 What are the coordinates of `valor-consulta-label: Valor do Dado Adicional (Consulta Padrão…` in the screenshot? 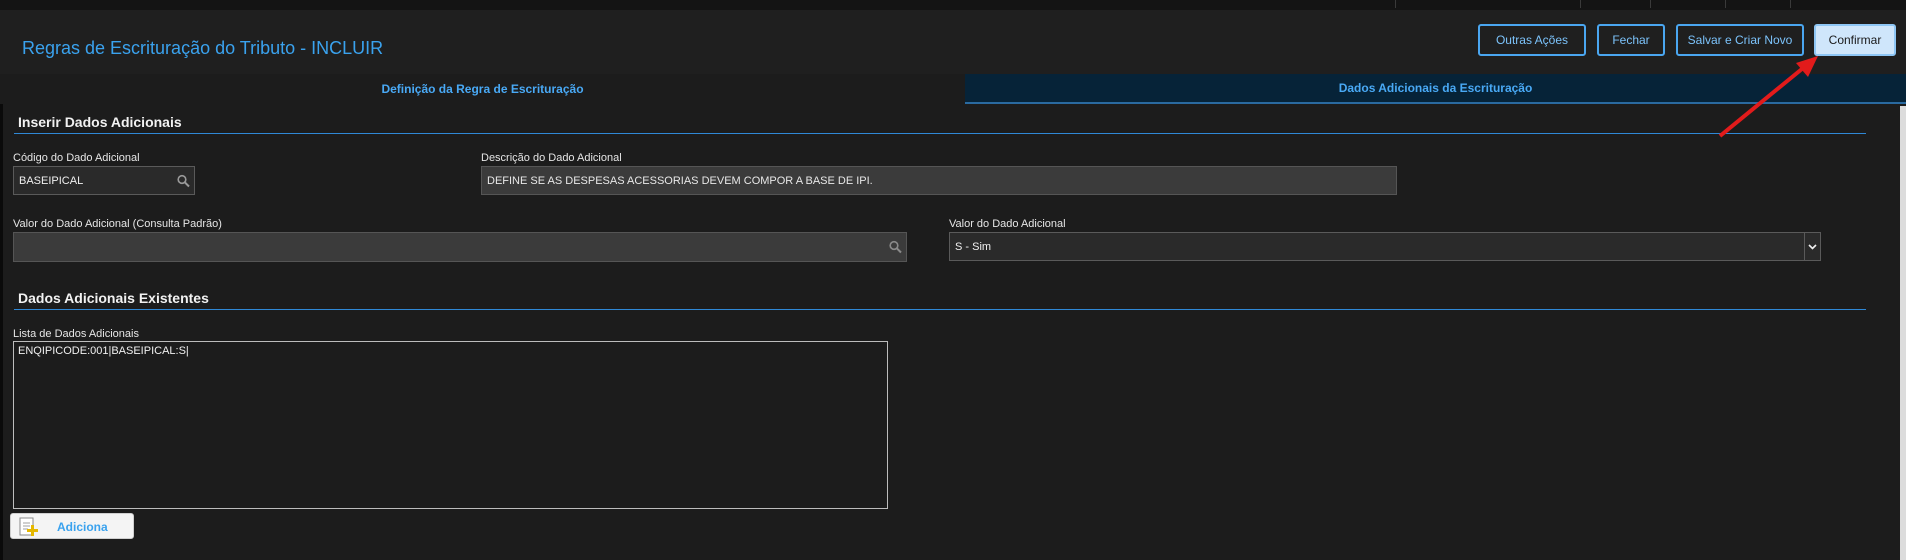 It's located at (117, 224).